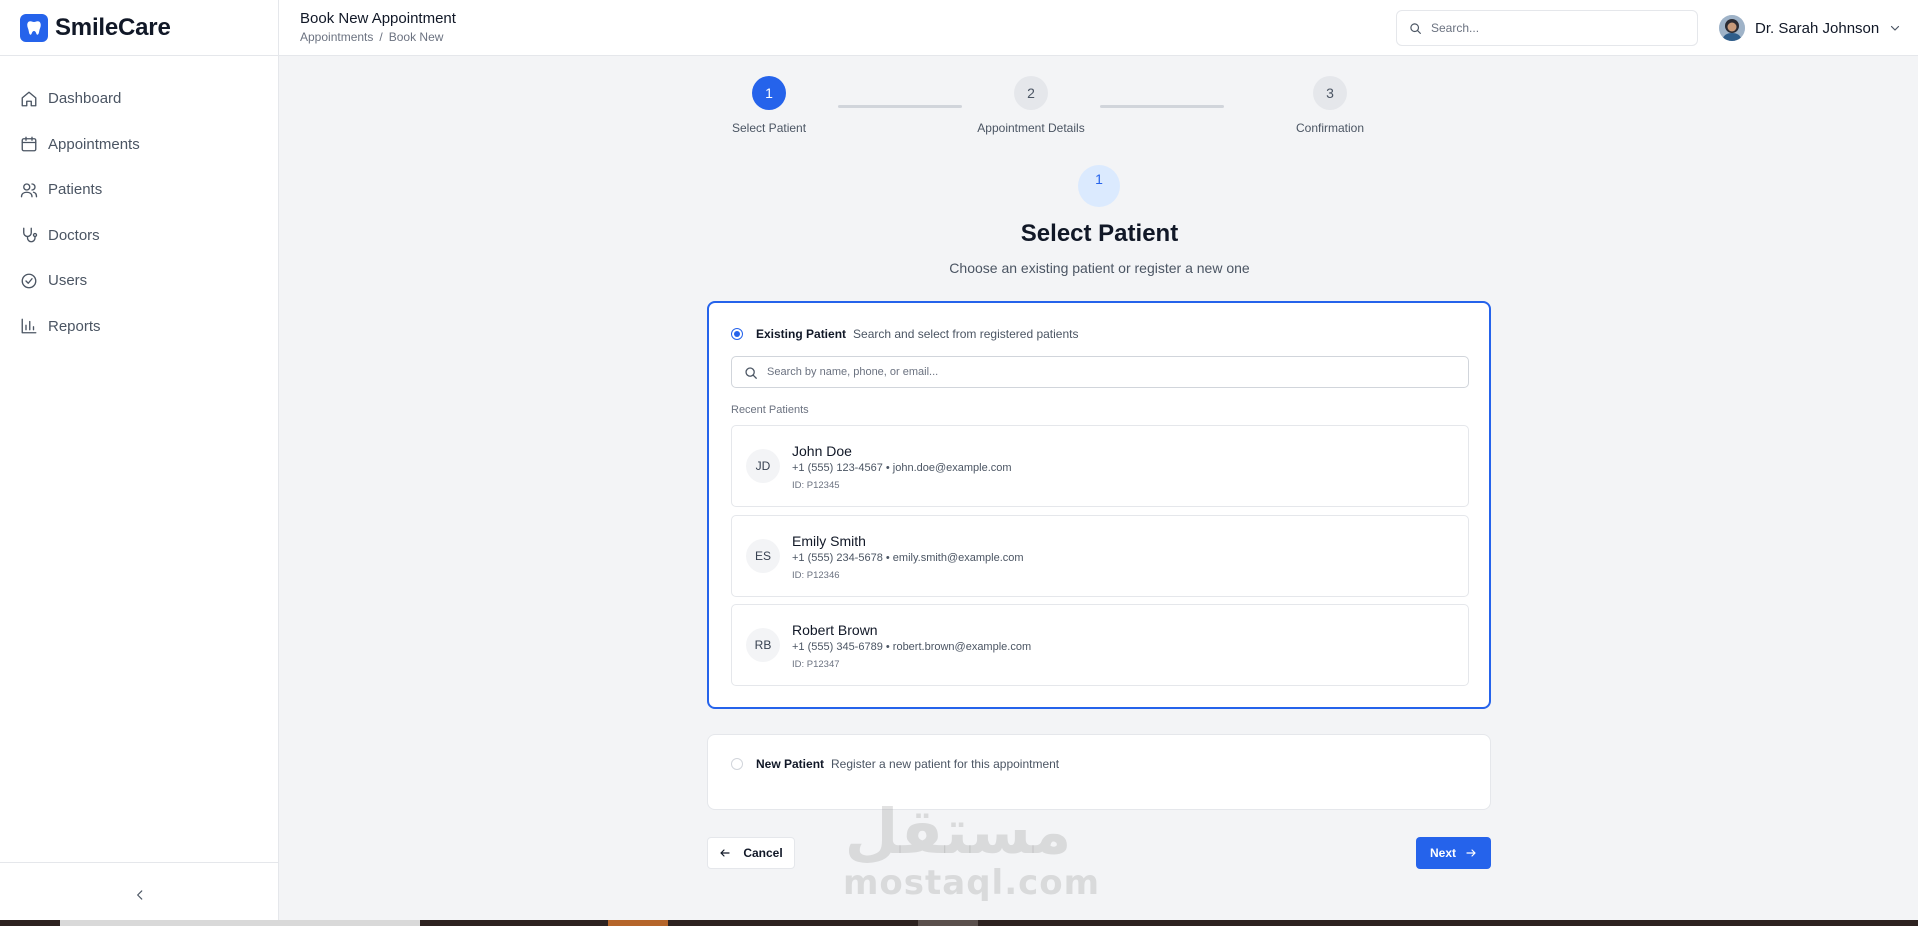 The height and width of the screenshot is (926, 1918). What do you see at coordinates (1442, 853) in the screenshot?
I see `next-label: Next` at bounding box center [1442, 853].